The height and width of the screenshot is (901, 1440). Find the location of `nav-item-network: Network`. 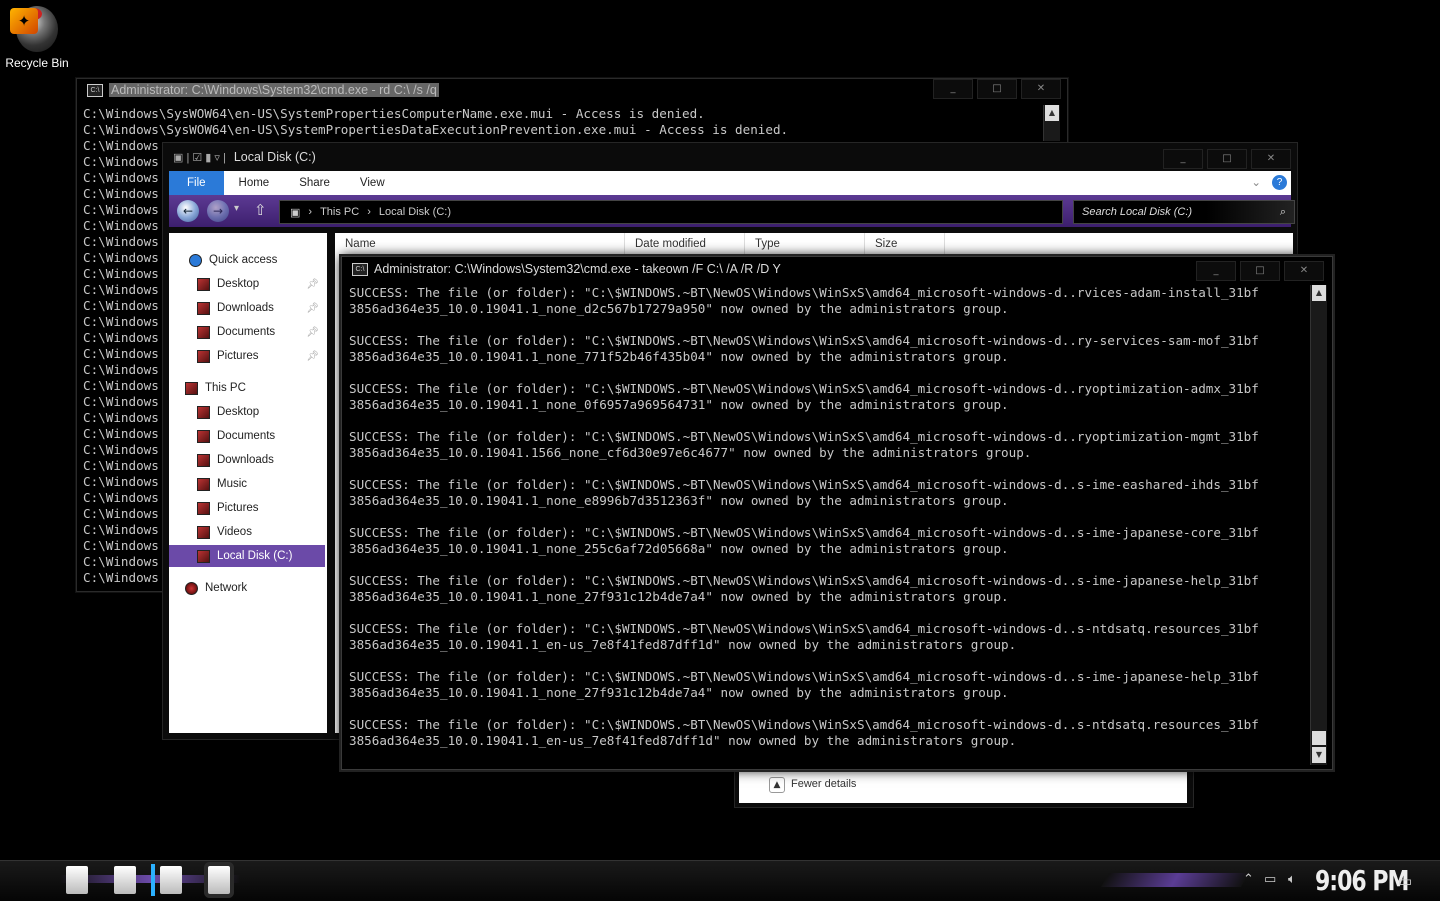

nav-item-network: Network is located at coordinates (247, 588).